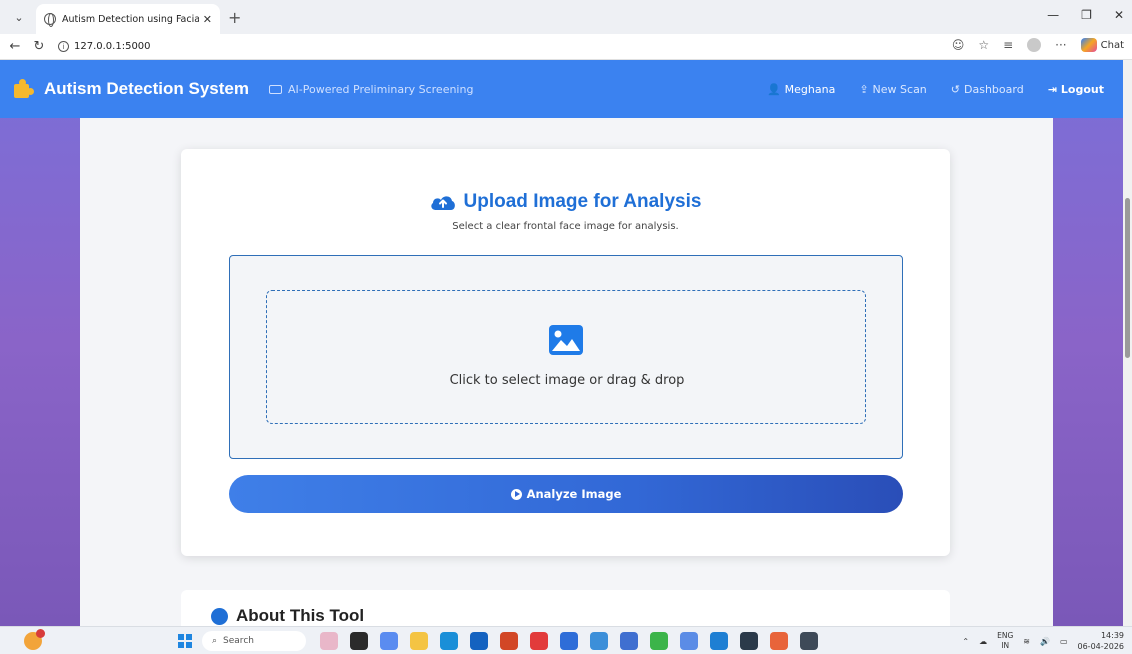 Image resolution: width=1132 pixels, height=654 pixels. What do you see at coordinates (207, 19) in the screenshot?
I see `tab-close-icon: ✕` at bounding box center [207, 19].